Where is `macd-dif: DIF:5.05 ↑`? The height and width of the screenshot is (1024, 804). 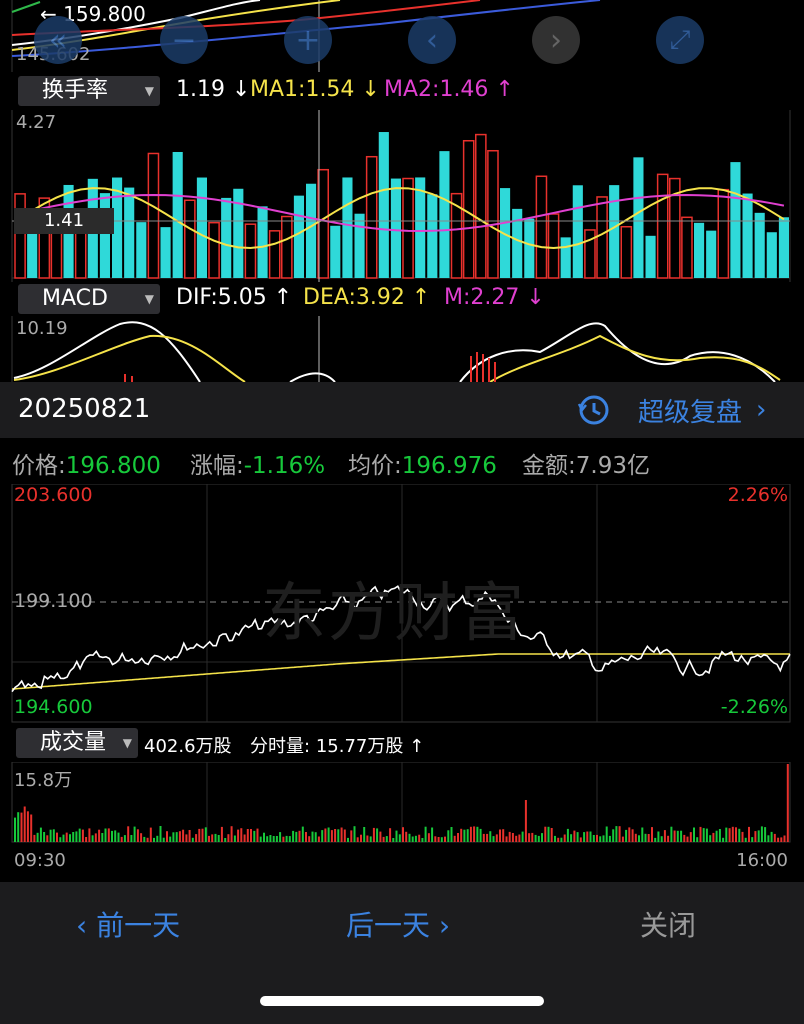 macd-dif: DIF:5.05 ↑ is located at coordinates (234, 297).